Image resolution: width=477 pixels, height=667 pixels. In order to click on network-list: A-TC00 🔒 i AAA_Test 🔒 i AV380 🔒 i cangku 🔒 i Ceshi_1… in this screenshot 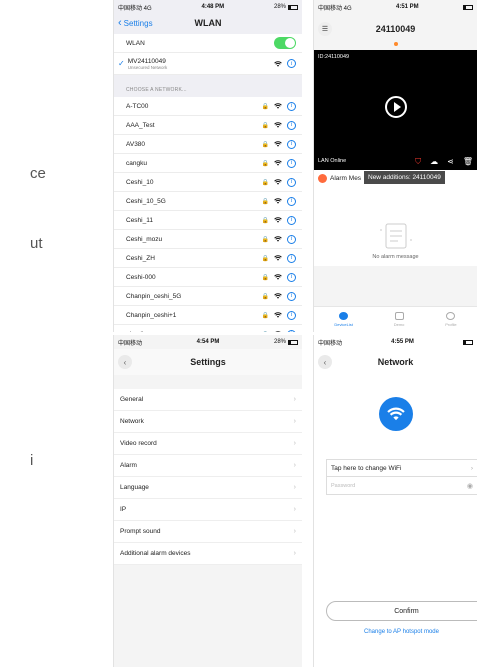, I will do `click(208, 214)`.